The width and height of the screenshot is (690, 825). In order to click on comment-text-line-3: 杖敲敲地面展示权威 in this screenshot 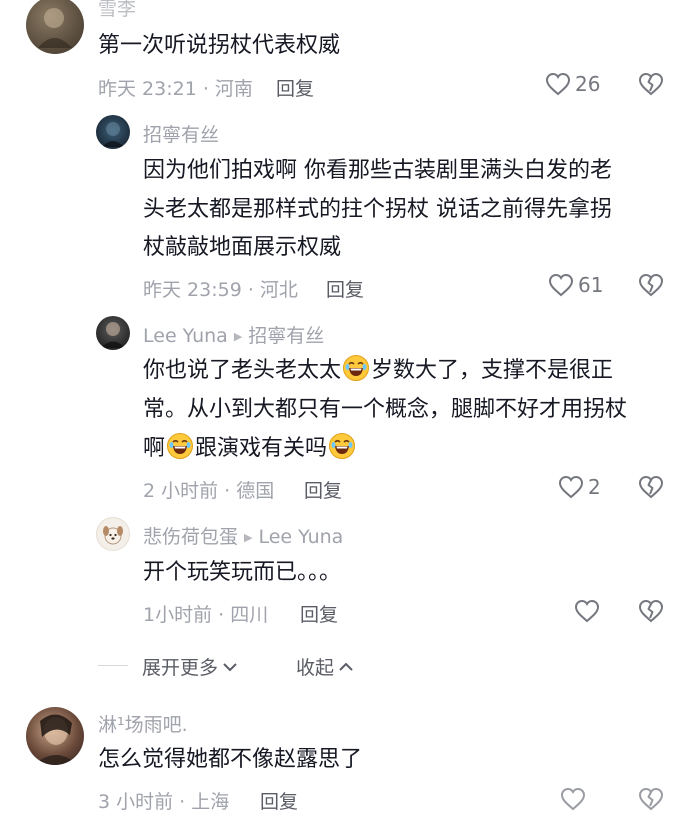, I will do `click(242, 247)`.